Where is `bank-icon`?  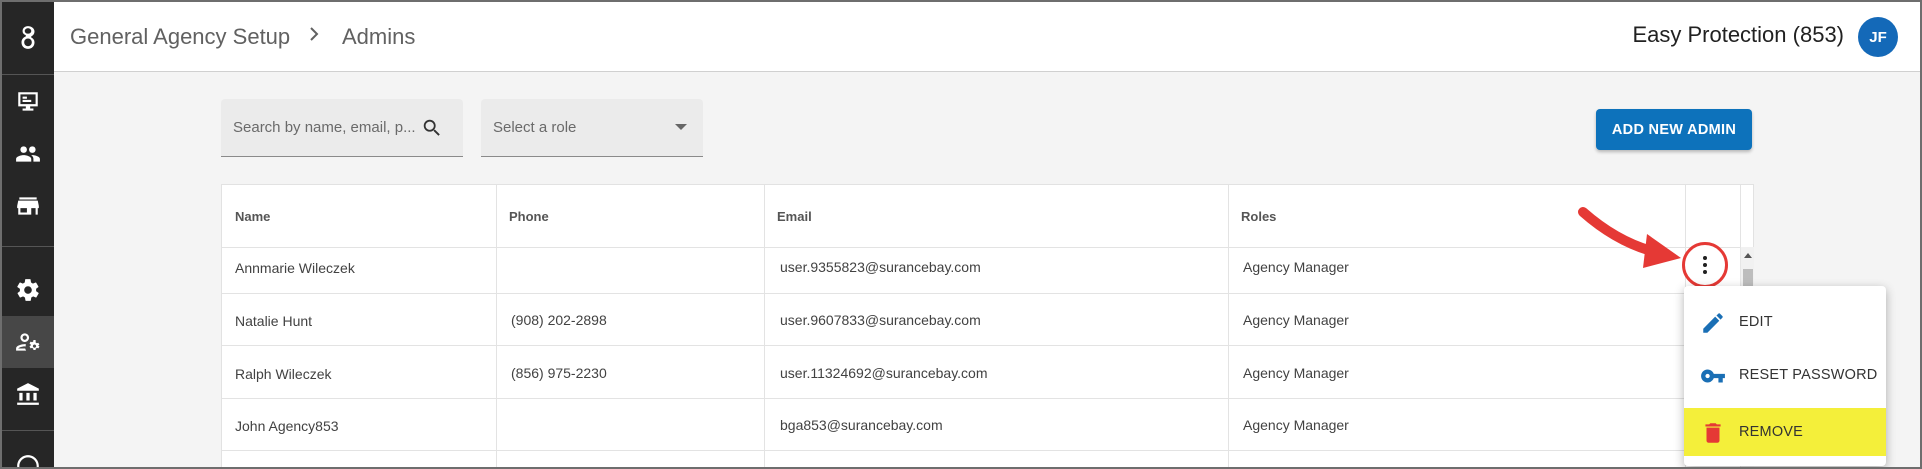 bank-icon is located at coordinates (28, 394).